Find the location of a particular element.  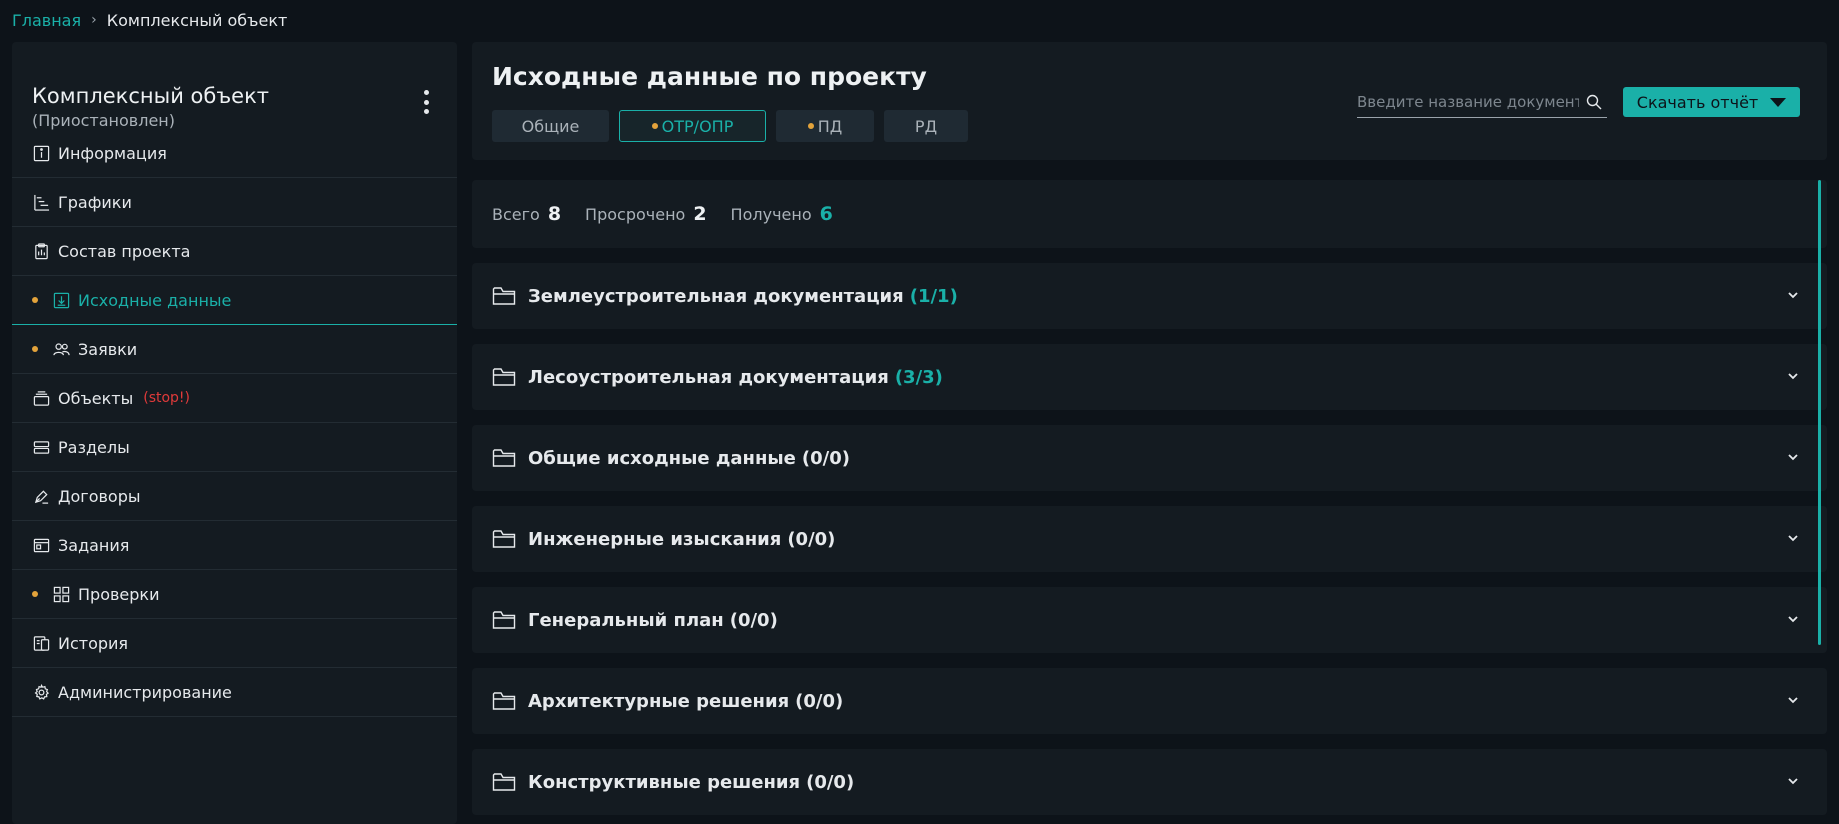

caret-down-icon is located at coordinates (1778, 102).